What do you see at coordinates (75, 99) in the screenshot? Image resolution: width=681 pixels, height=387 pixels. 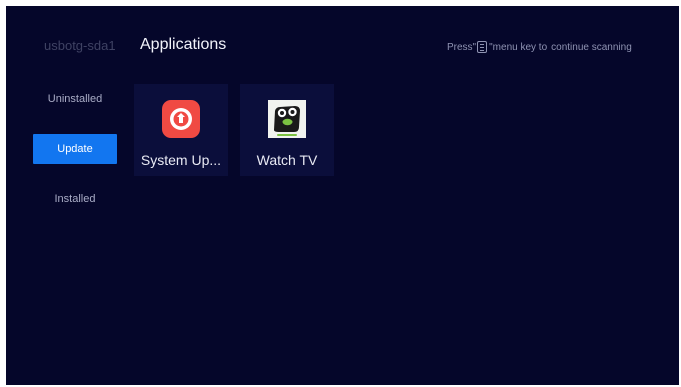 I see `sidebar-item-uninstalled: Uninstalled` at bounding box center [75, 99].